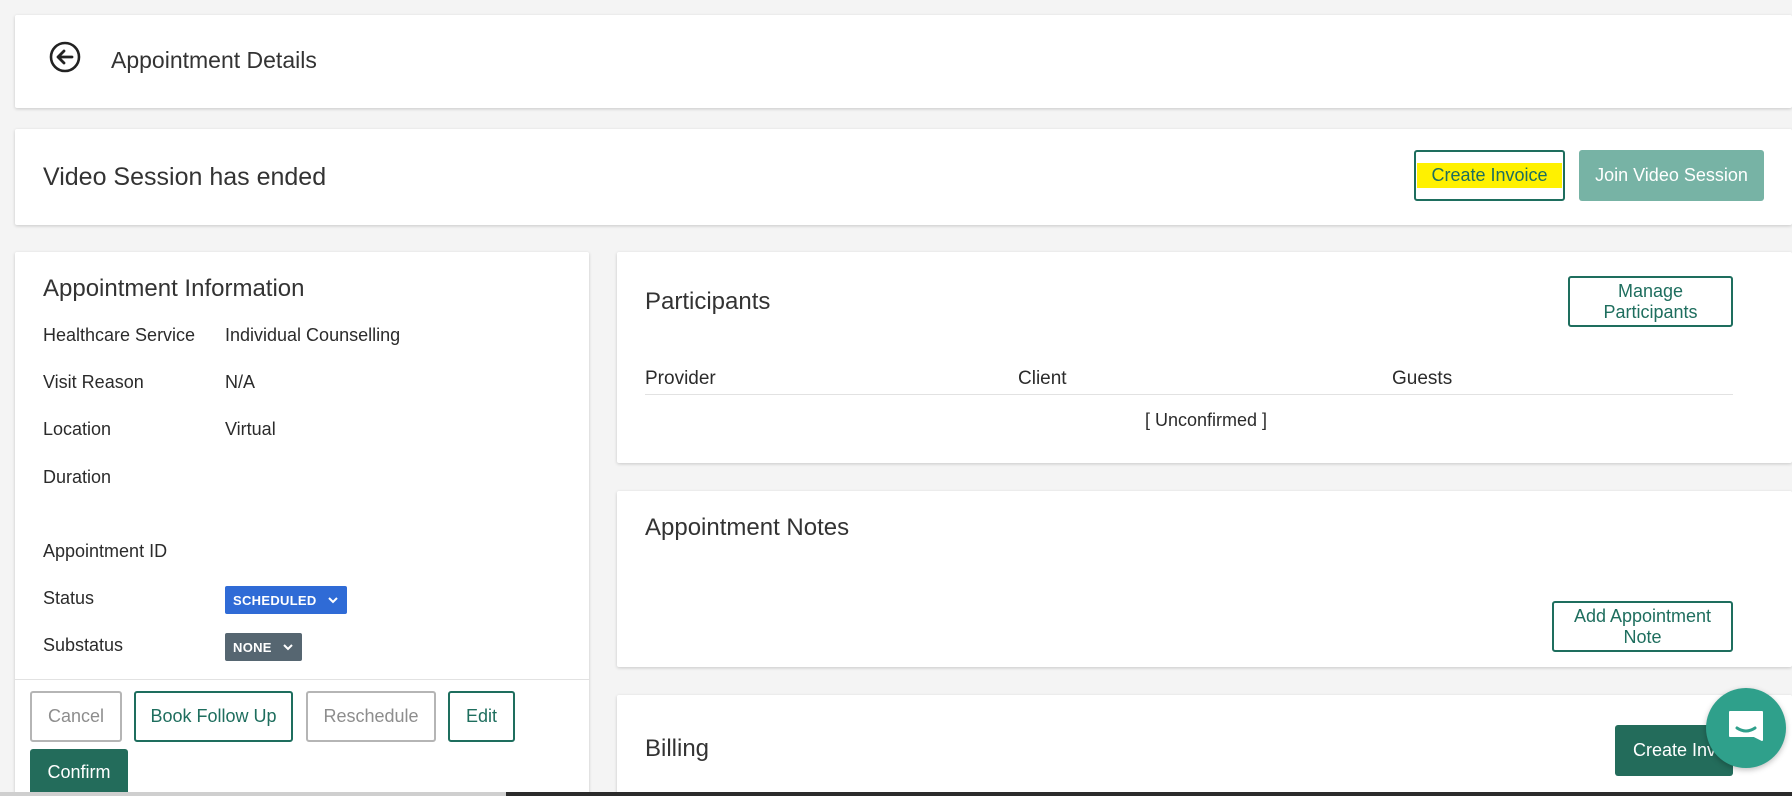 The height and width of the screenshot is (796, 1792). Describe the element at coordinates (185, 177) in the screenshot. I see `session-status-message: Video Session has ended` at that location.